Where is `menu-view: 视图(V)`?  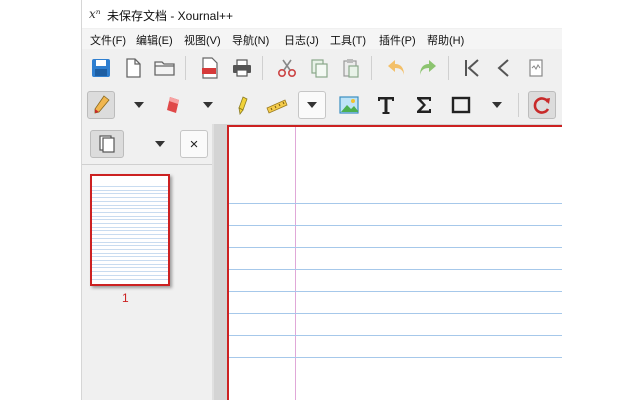 menu-view: 视图(V) is located at coordinates (202, 40).